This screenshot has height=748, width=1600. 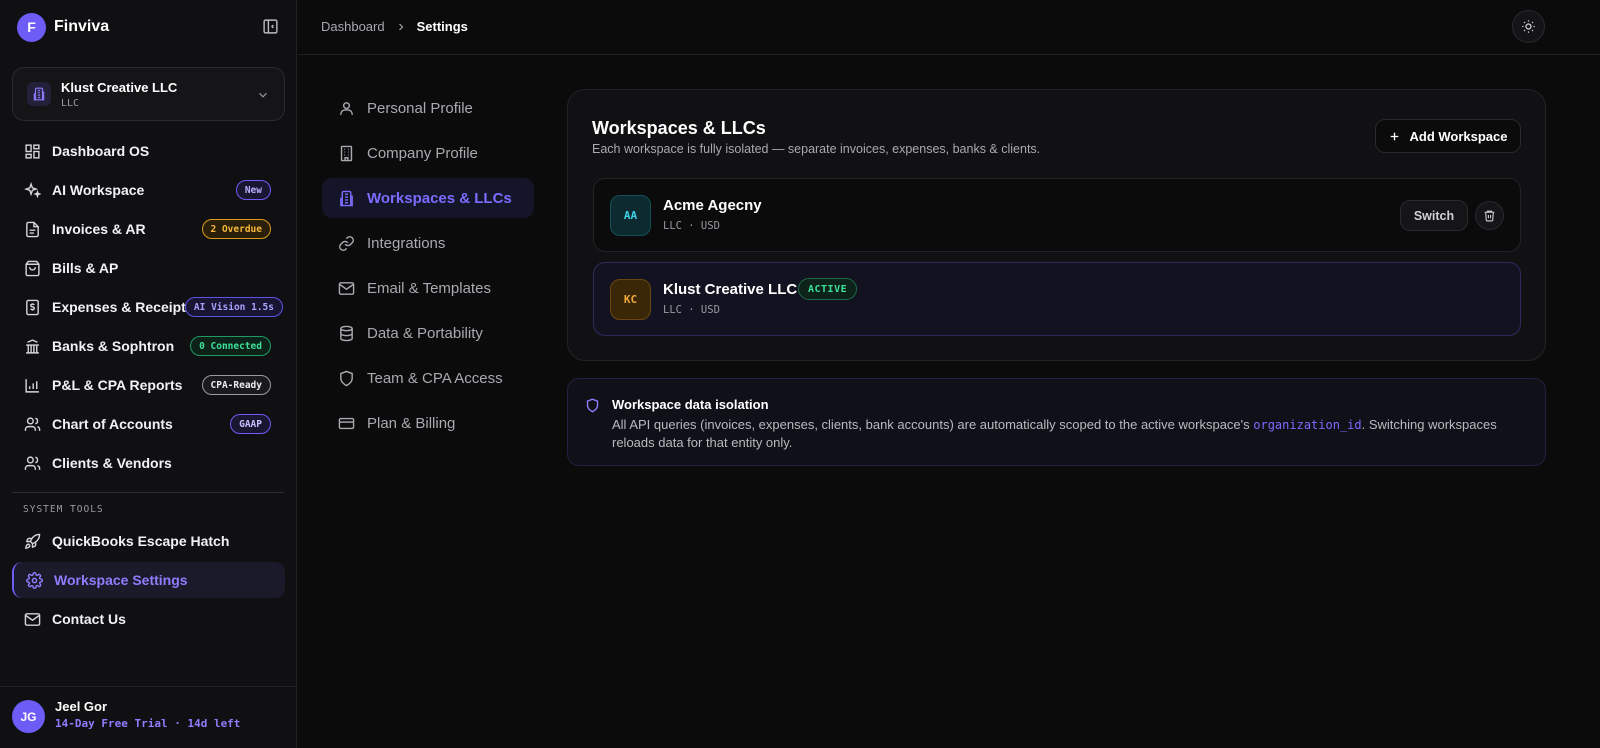 What do you see at coordinates (82, 26) in the screenshot?
I see `brand-name: Finviva` at bounding box center [82, 26].